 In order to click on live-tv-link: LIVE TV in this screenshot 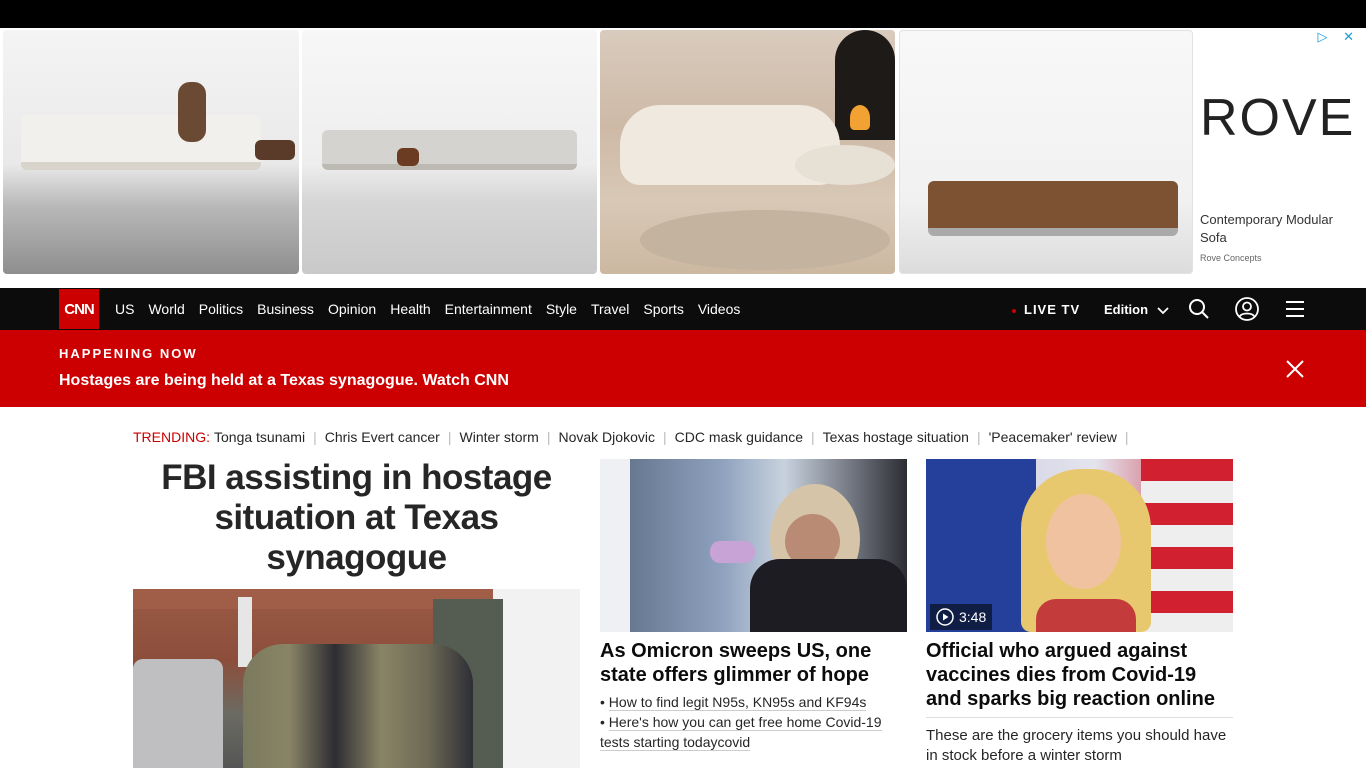, I will do `click(1046, 309)`.